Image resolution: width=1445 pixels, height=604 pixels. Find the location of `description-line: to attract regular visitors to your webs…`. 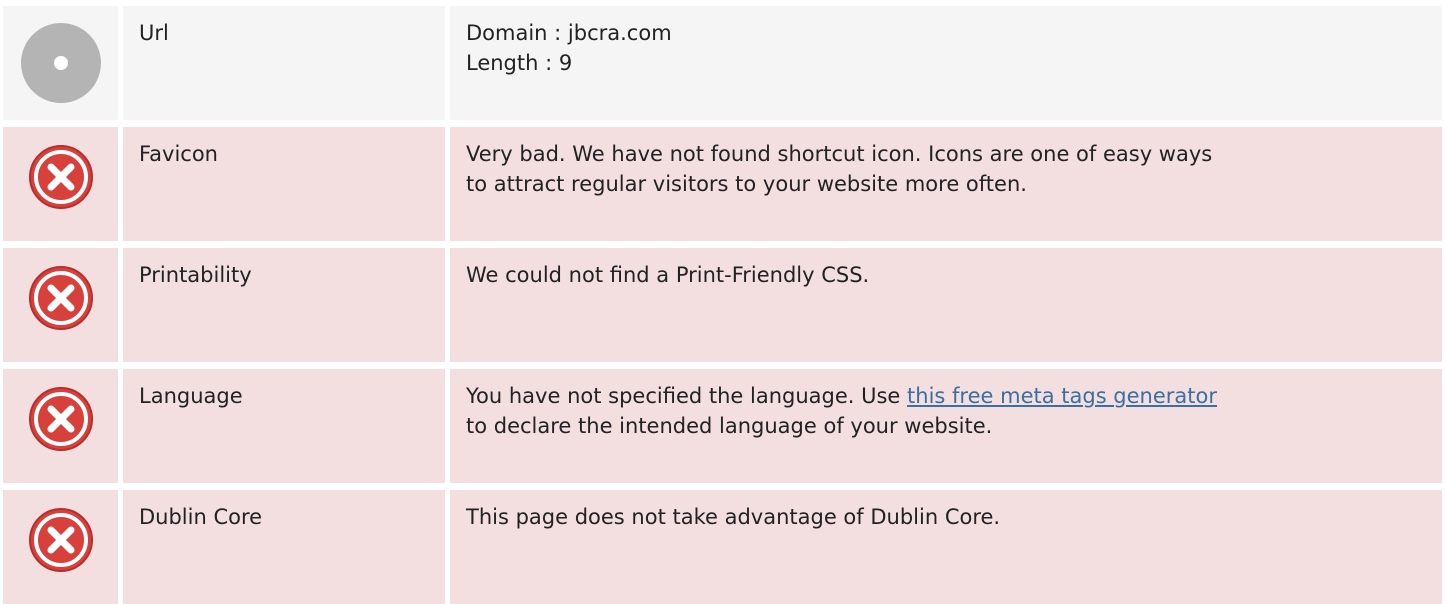

description-line: to attract regular visitors to your webs… is located at coordinates (746, 184).